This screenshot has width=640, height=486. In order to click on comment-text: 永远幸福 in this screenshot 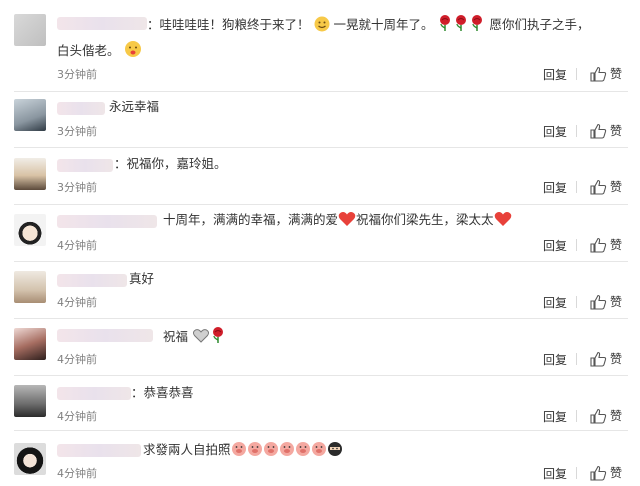, I will do `click(134, 106)`.